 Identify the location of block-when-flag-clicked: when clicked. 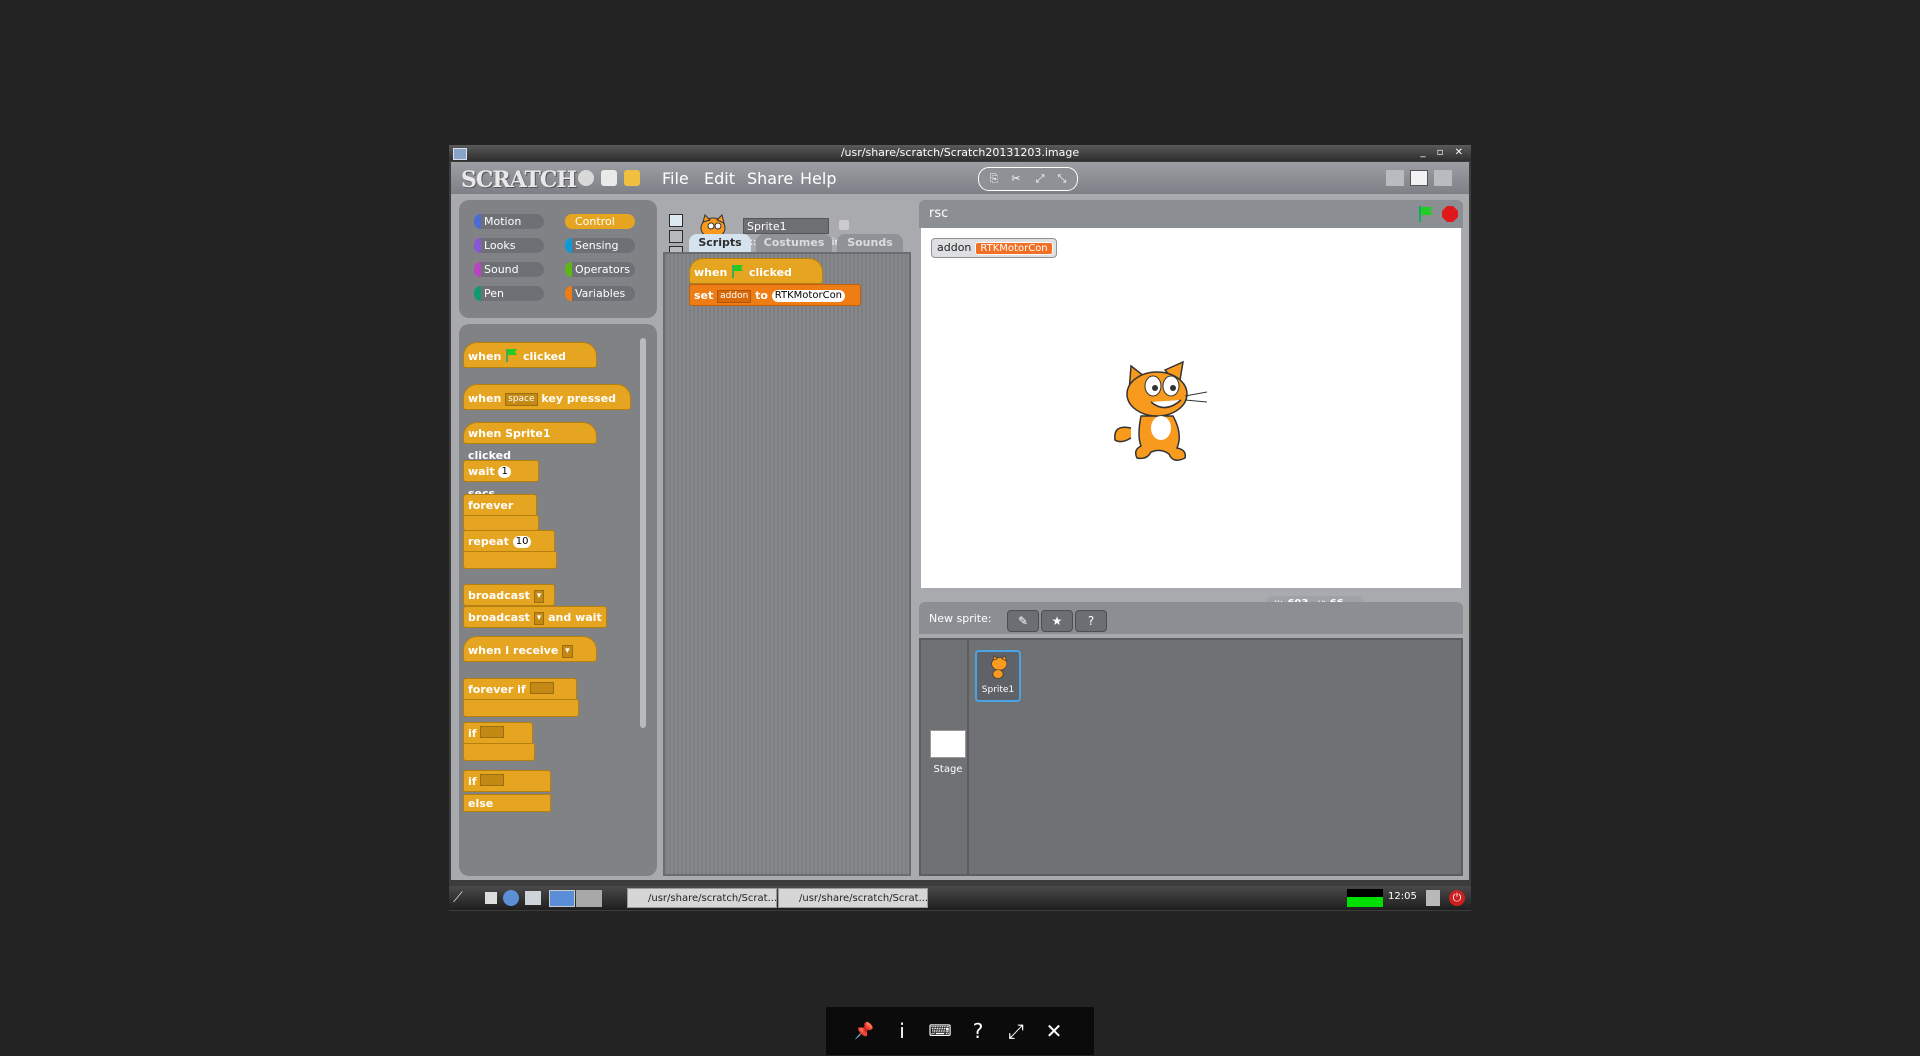
(530, 355).